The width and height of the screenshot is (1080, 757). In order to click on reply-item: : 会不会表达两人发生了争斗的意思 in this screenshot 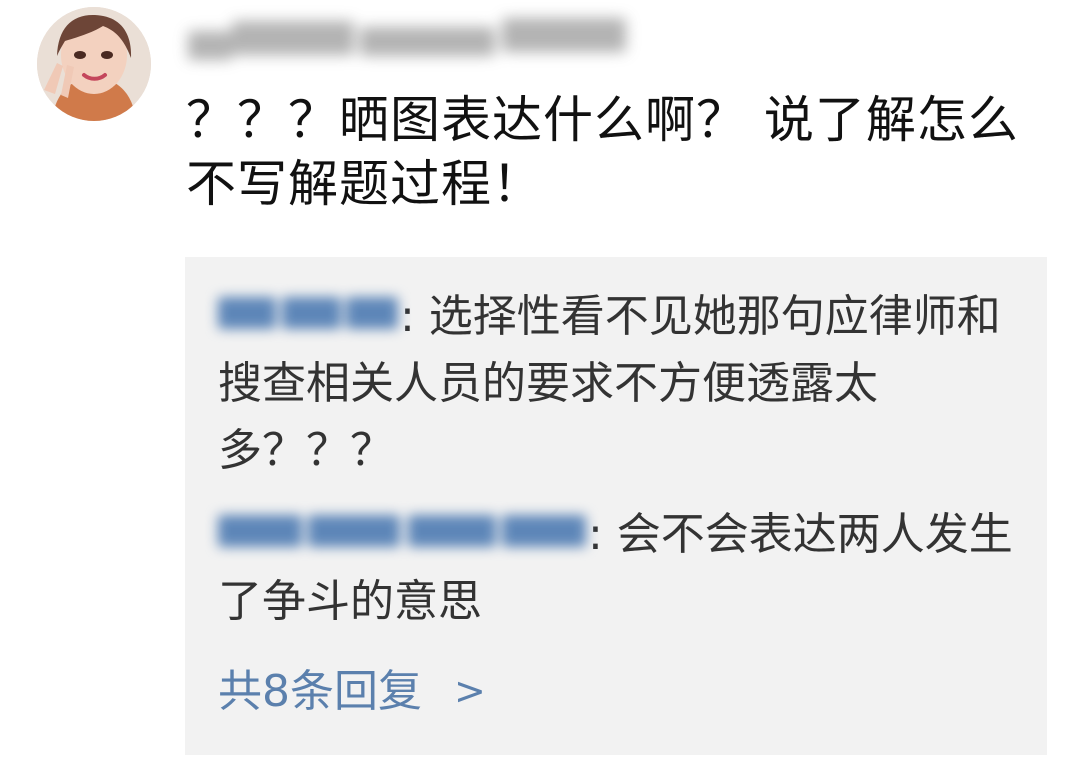, I will do `click(618, 568)`.